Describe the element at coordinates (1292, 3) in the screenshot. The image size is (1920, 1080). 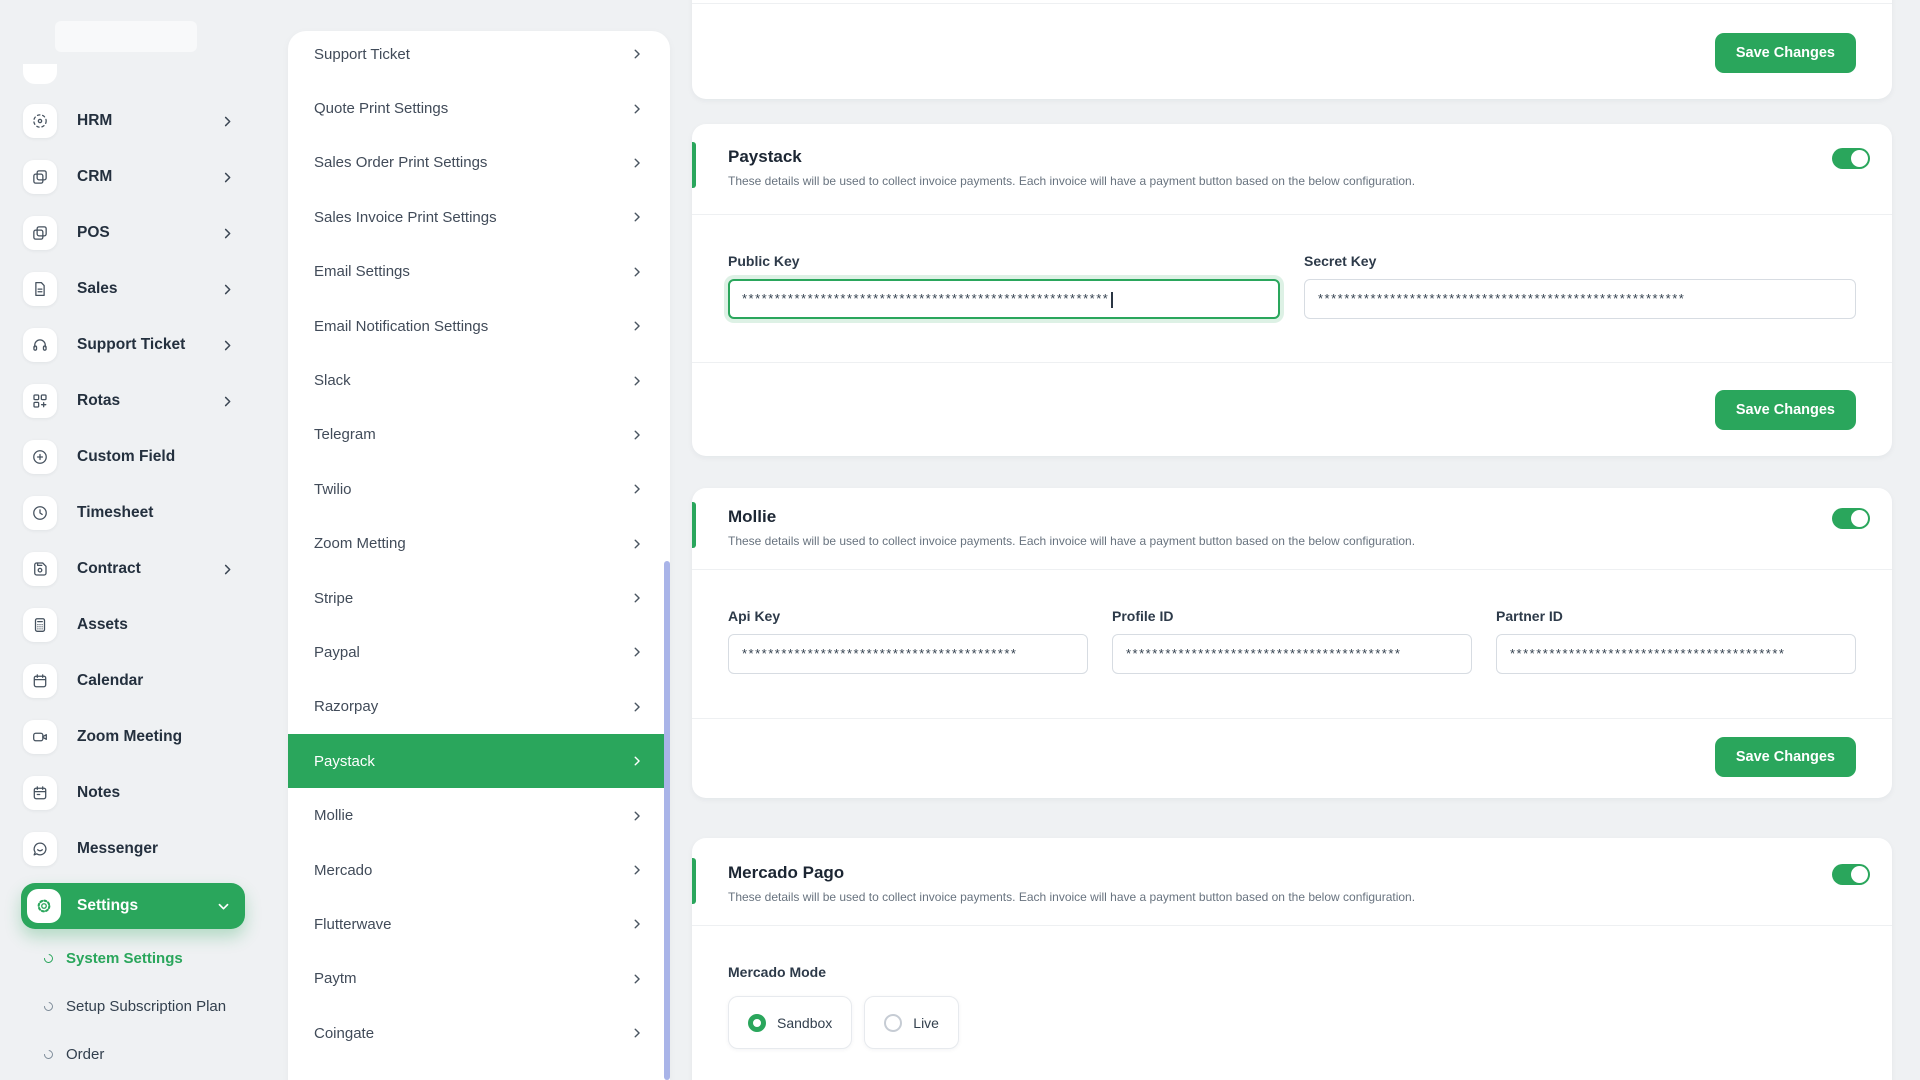
I see `divider` at that location.